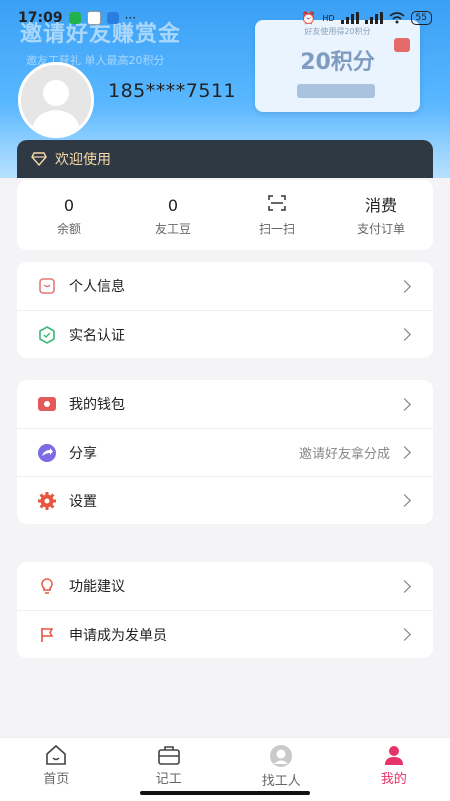 The width and height of the screenshot is (450, 801). I want to click on menu-item-label: 个人信息, so click(234, 286).